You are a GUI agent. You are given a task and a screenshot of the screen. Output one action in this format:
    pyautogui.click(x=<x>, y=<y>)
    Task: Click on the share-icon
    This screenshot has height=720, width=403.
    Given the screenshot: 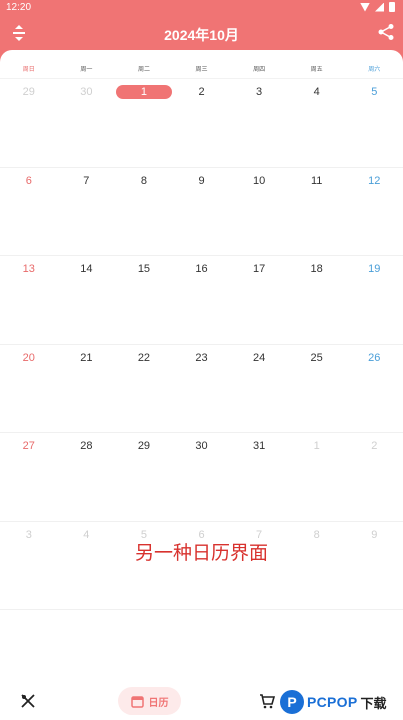 What is the action you would take?
    pyautogui.click(x=386, y=32)
    